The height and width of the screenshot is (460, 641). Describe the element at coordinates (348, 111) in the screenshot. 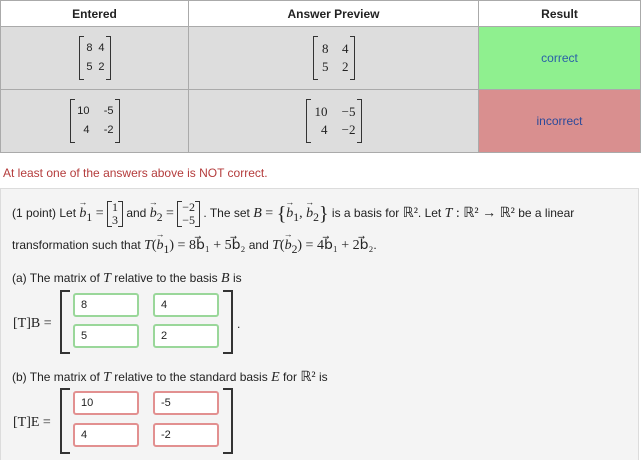

I see `preview-value: −5` at that location.